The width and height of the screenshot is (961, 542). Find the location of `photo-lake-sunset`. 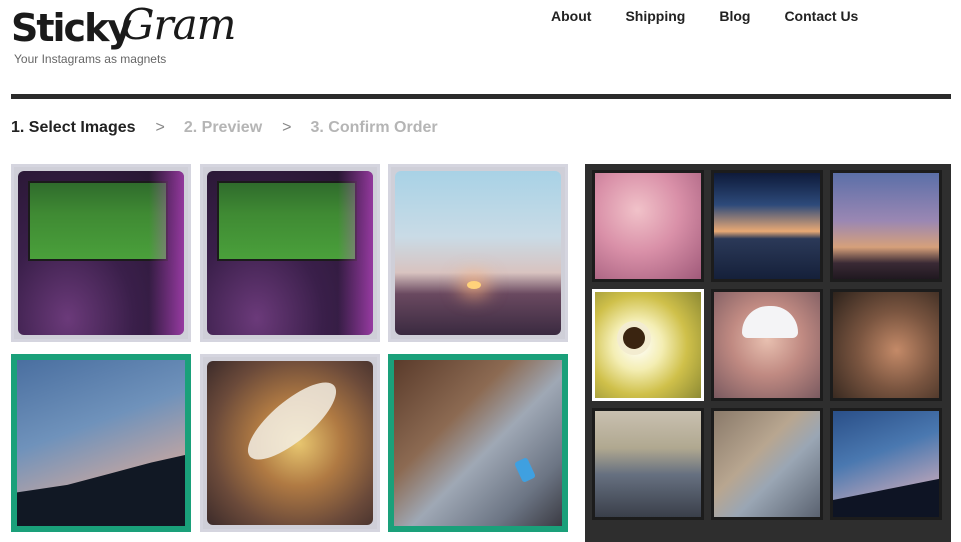

photo-lake-sunset is located at coordinates (767, 226).